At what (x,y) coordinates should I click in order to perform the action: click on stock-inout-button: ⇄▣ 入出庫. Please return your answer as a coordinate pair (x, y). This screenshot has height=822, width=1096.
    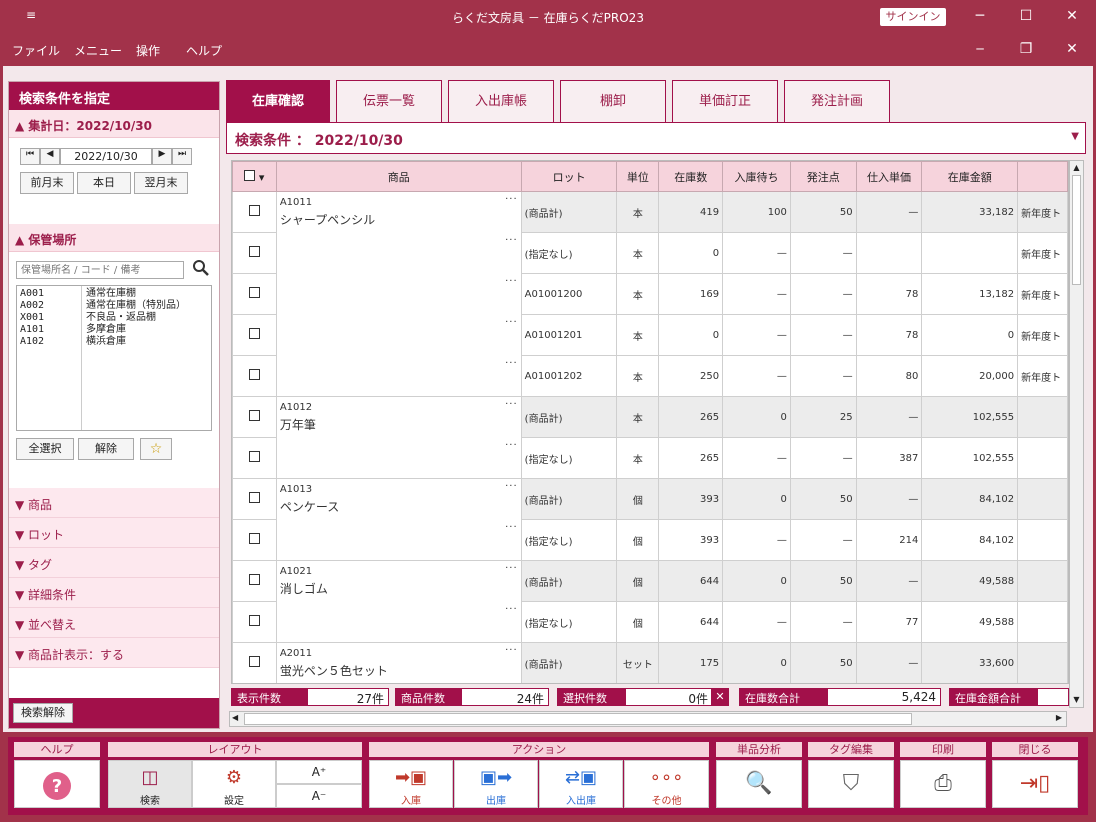
    Looking at the image, I should click on (581, 784).